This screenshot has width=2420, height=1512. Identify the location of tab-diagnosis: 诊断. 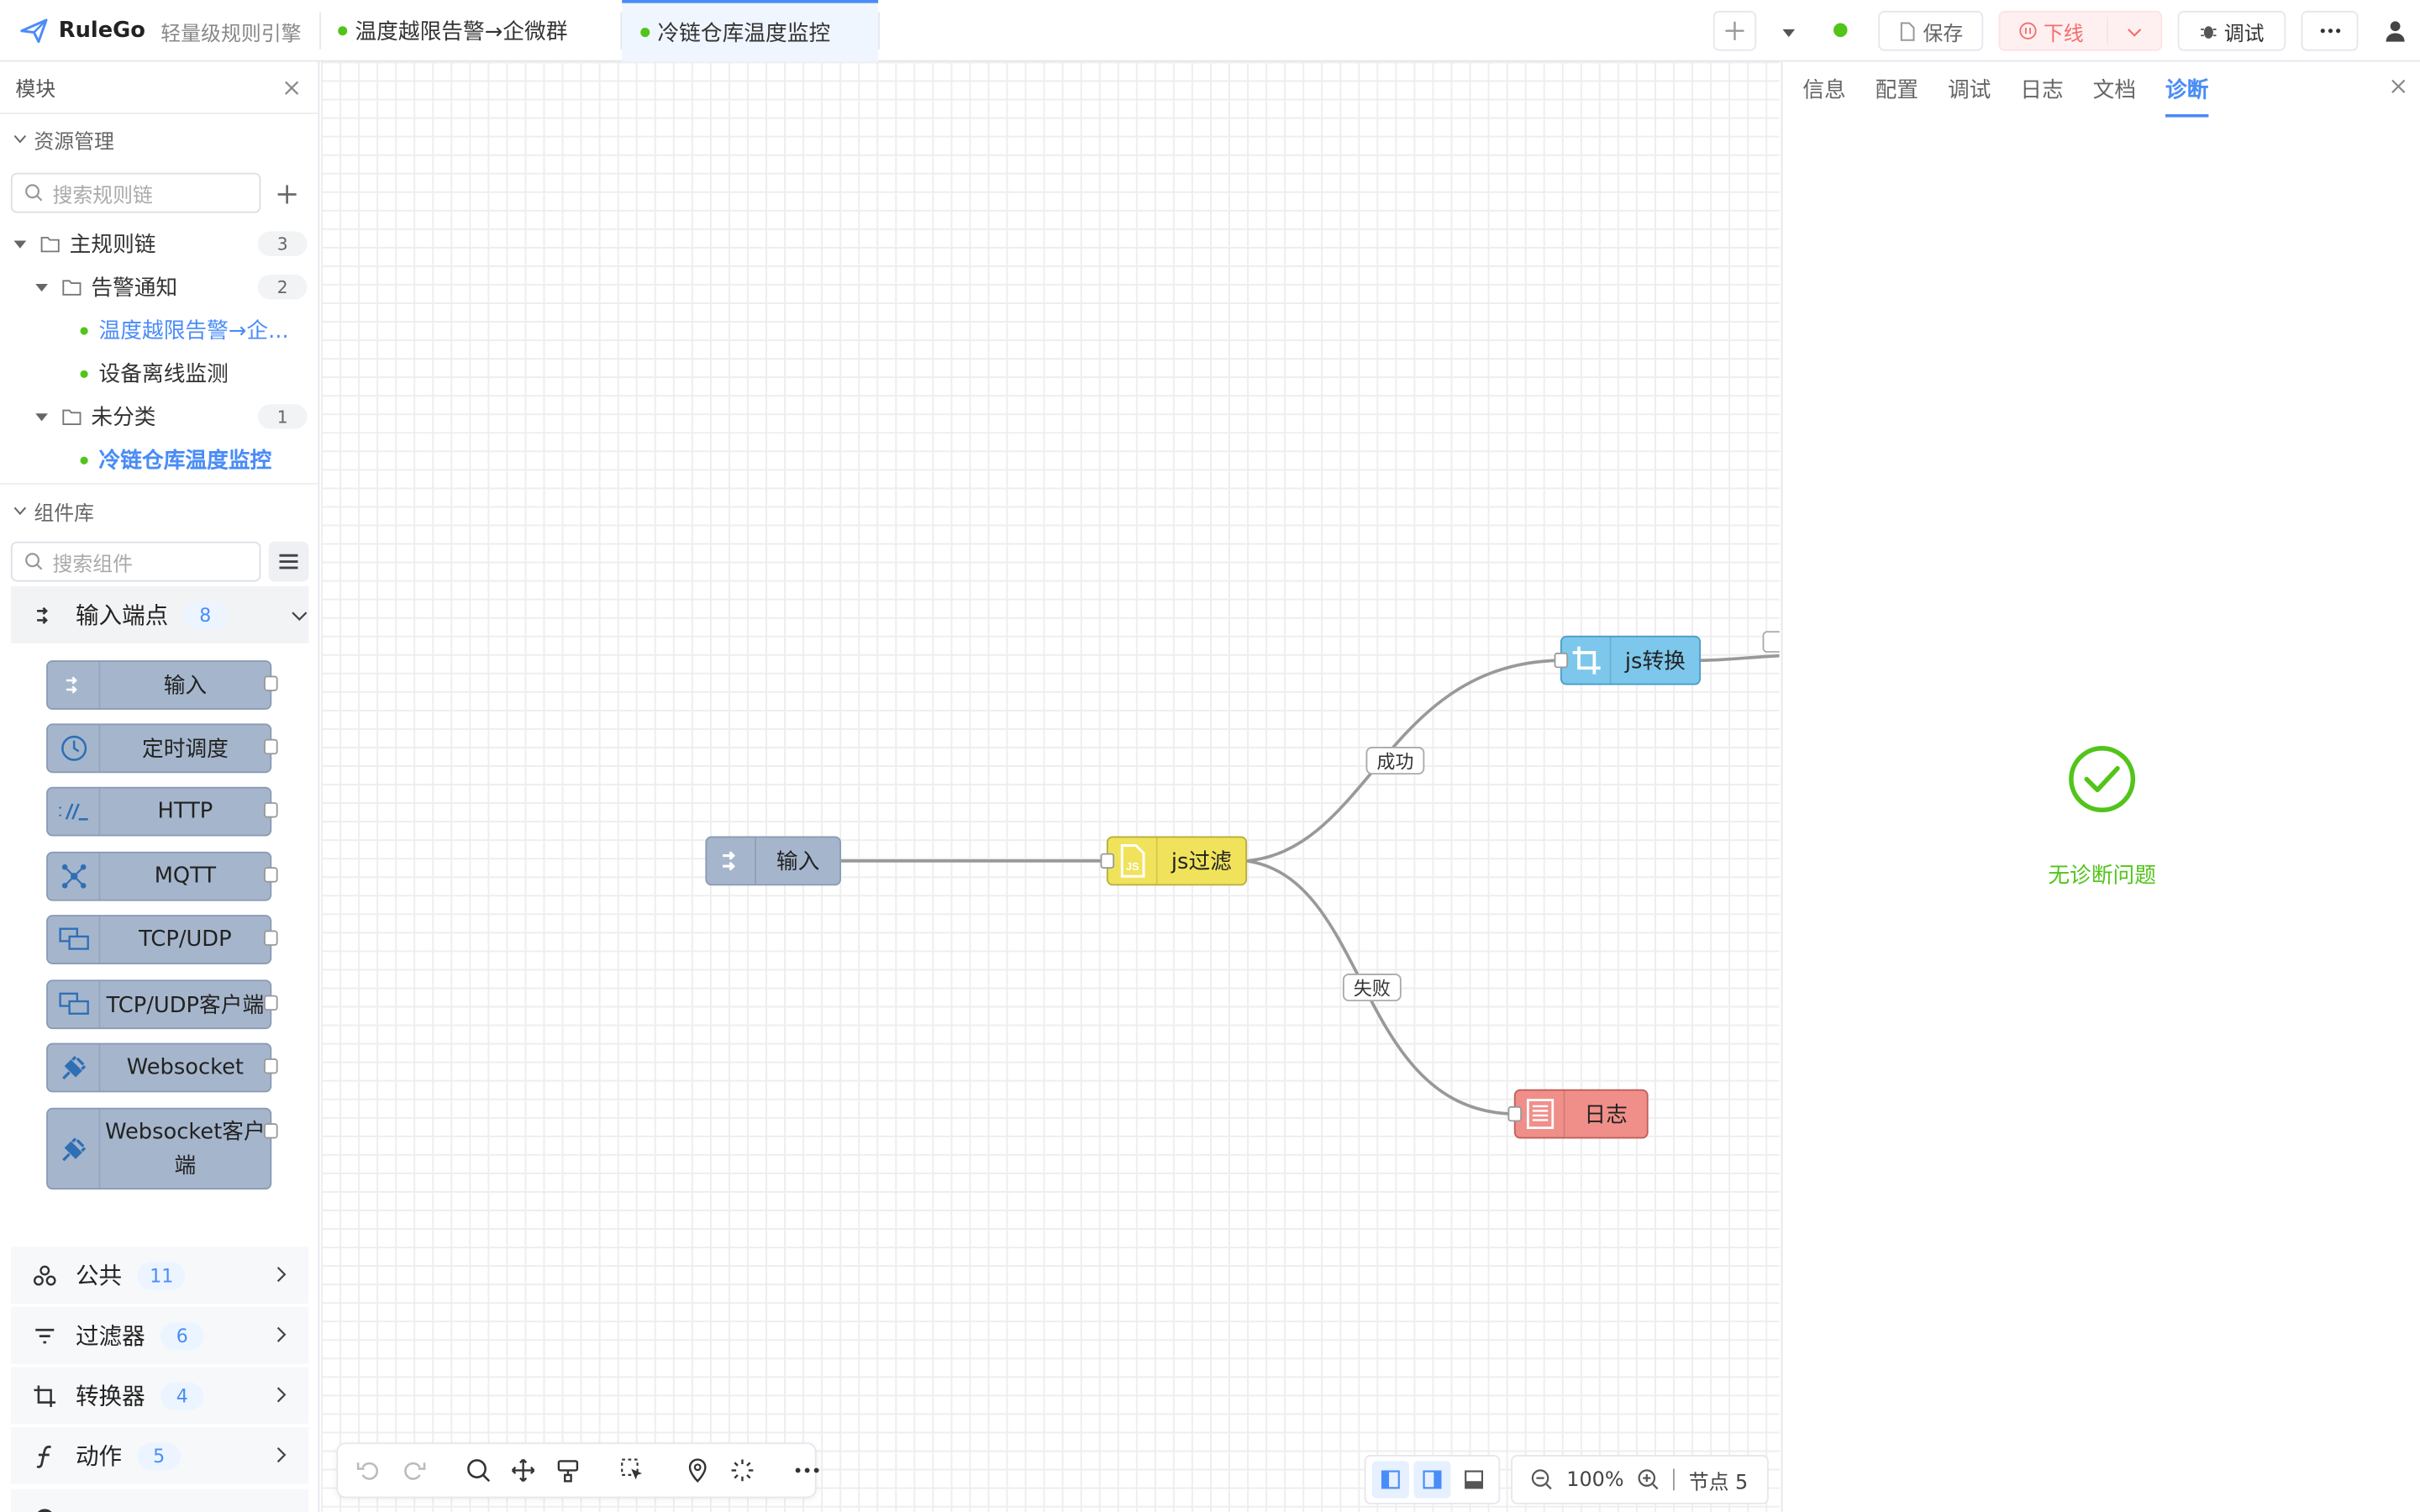
(2187, 96).